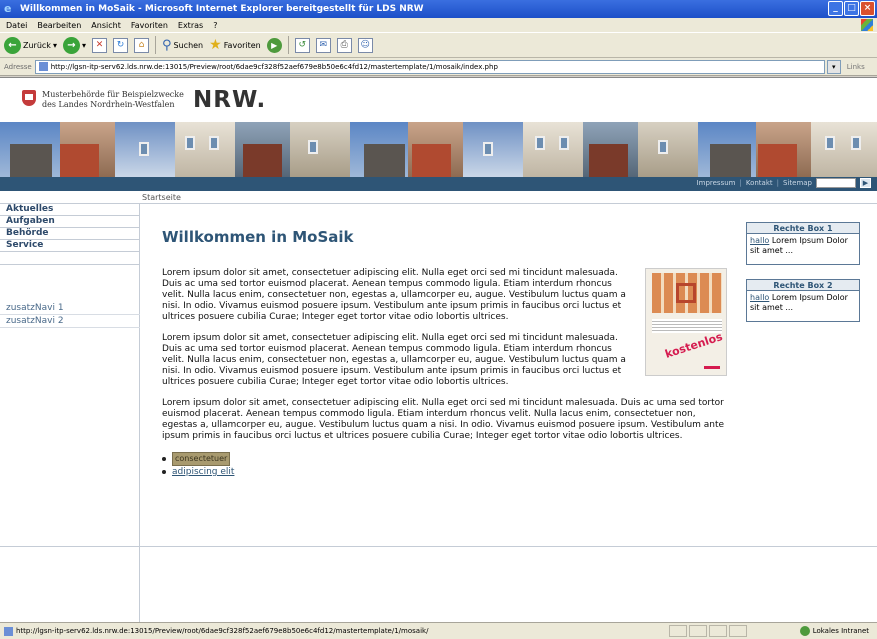  I want to click on media-icon: ▶, so click(274, 45).